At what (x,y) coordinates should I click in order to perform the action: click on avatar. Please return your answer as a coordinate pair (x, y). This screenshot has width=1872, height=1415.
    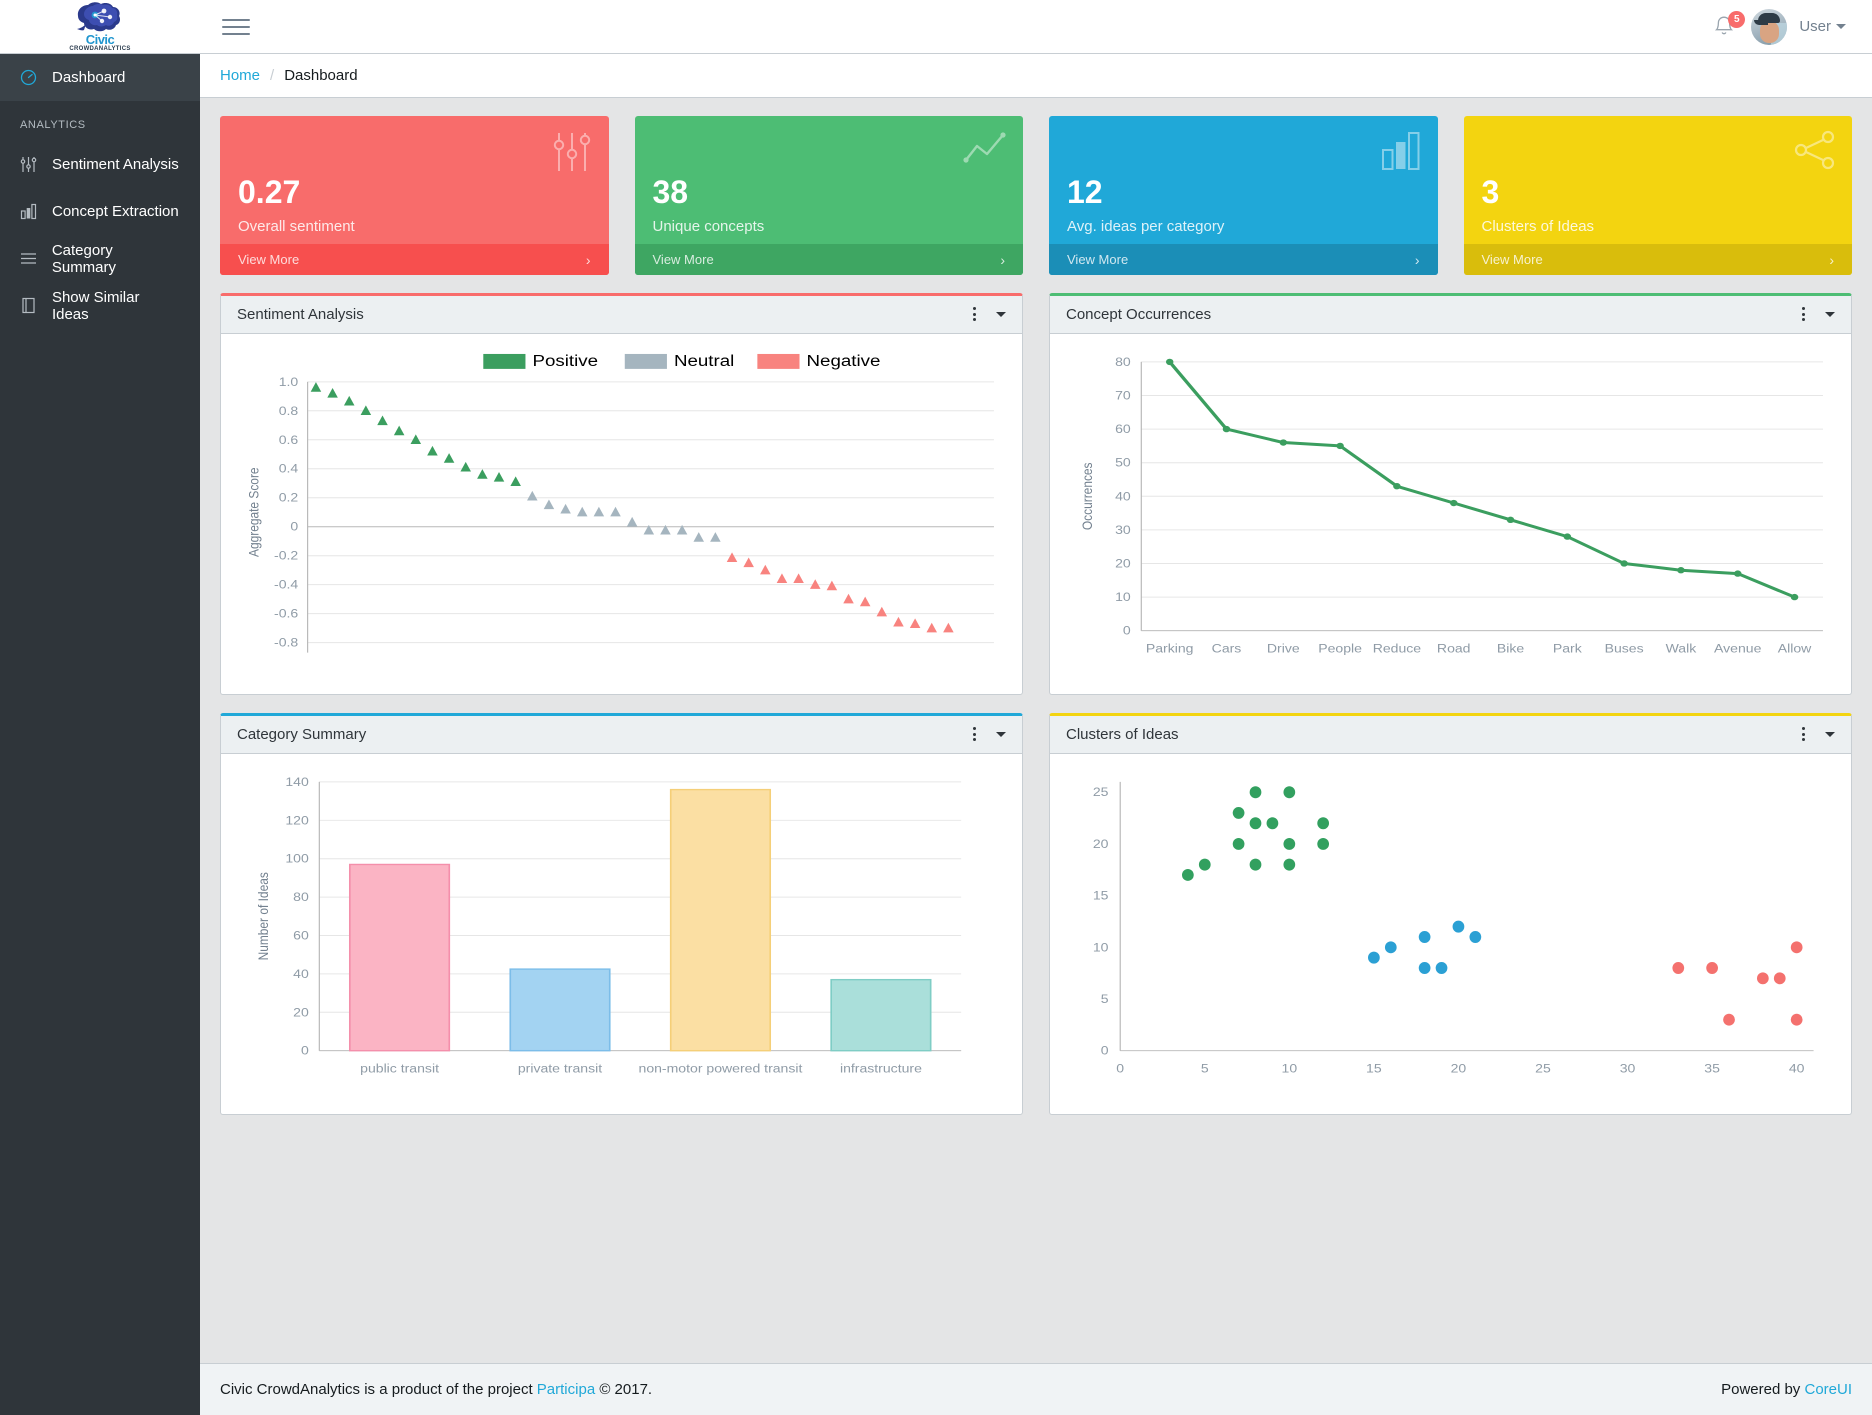
    Looking at the image, I should click on (1769, 26).